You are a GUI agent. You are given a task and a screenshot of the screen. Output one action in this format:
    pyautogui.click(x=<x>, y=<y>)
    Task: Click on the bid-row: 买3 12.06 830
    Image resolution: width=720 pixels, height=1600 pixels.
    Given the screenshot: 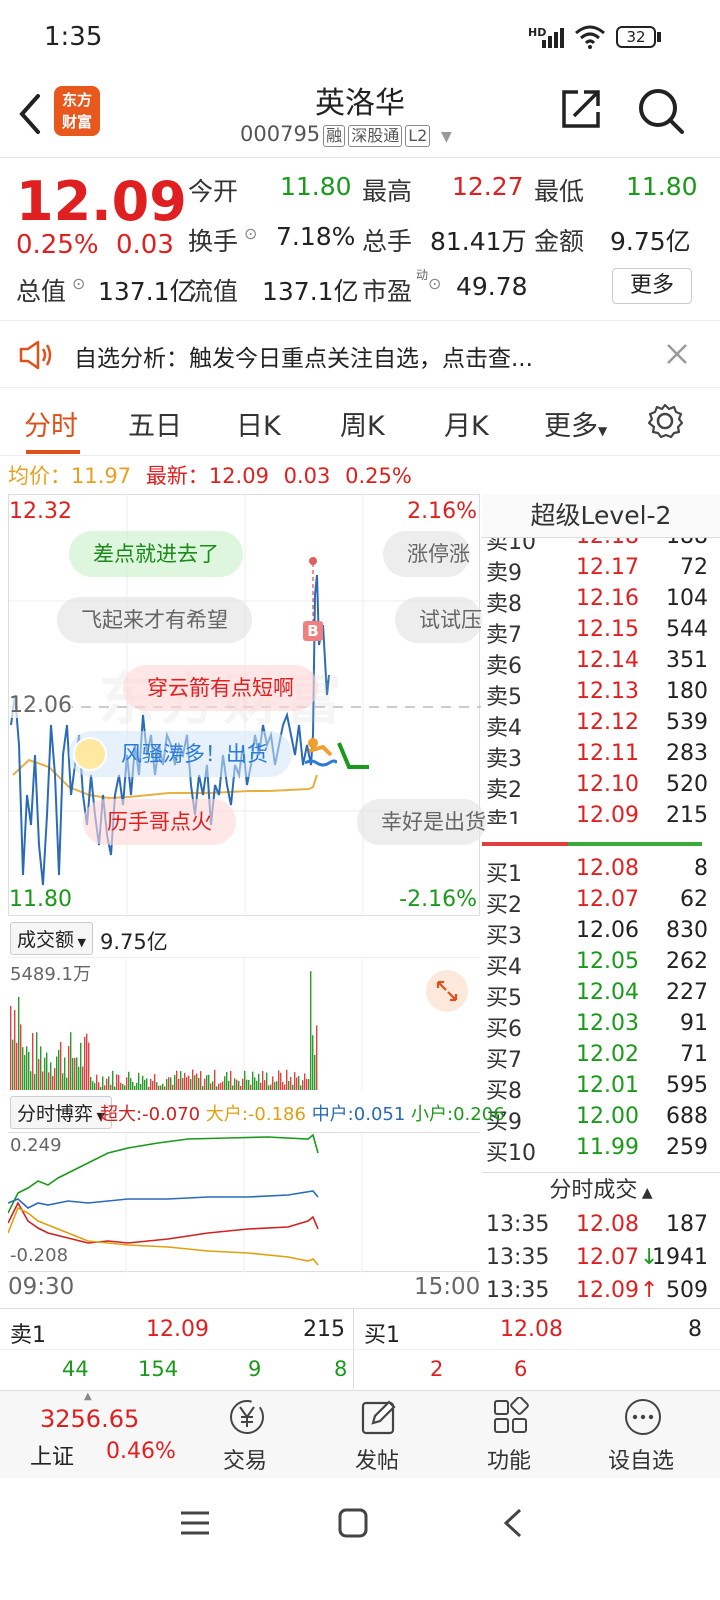 What is the action you would take?
    pyautogui.click(x=597, y=933)
    